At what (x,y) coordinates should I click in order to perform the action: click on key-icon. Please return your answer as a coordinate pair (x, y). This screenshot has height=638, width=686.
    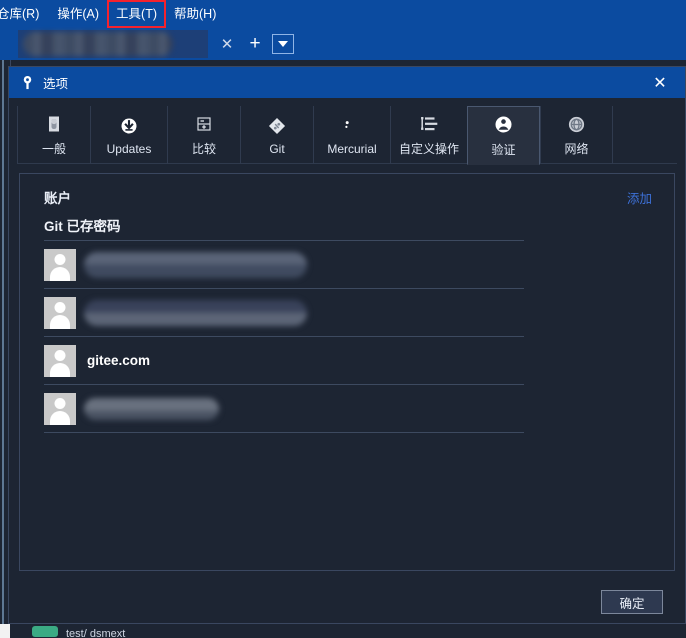
    Looking at the image, I should click on (27, 82).